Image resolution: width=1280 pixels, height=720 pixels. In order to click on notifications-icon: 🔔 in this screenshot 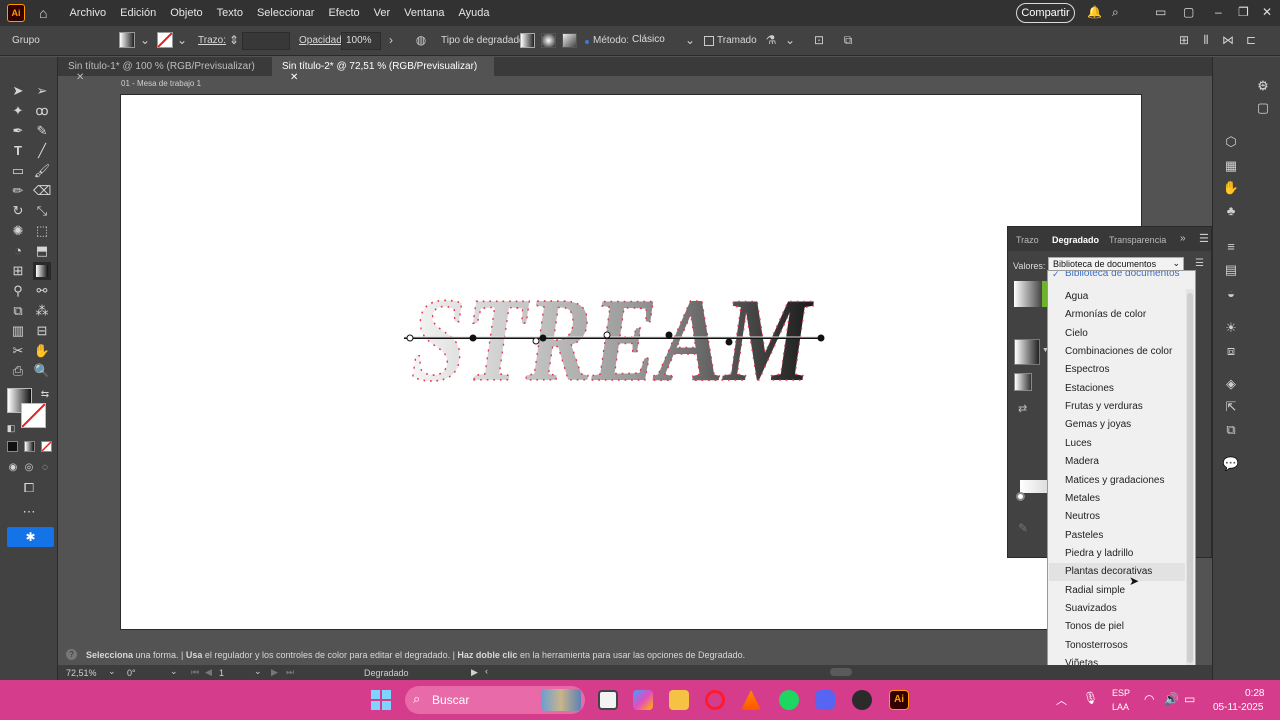, I will do `click(1094, 12)`.